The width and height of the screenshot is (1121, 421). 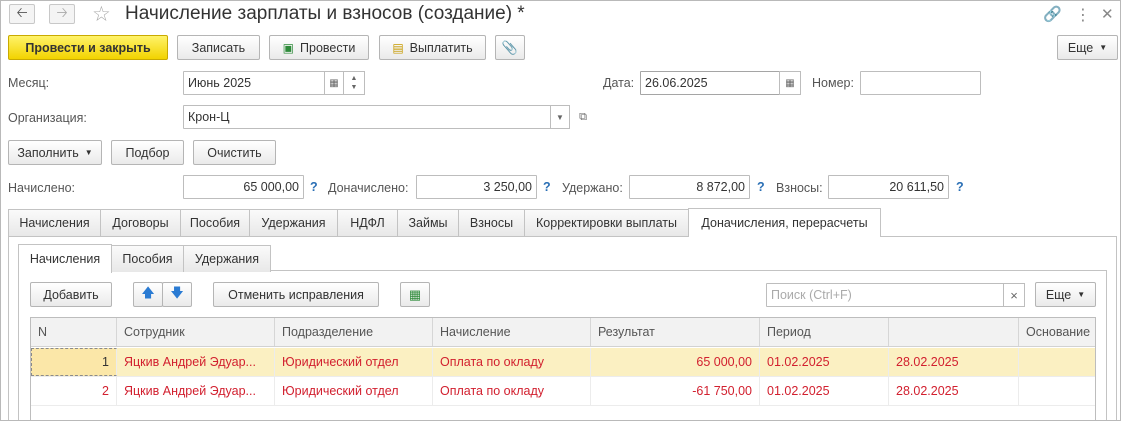 What do you see at coordinates (592, 188) in the screenshot?
I see `withheld-label: Удержано:` at bounding box center [592, 188].